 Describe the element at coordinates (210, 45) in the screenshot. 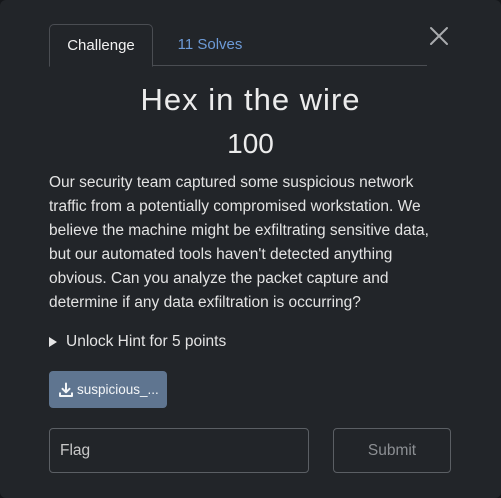

I see `tab-solves: 11 Solves` at that location.